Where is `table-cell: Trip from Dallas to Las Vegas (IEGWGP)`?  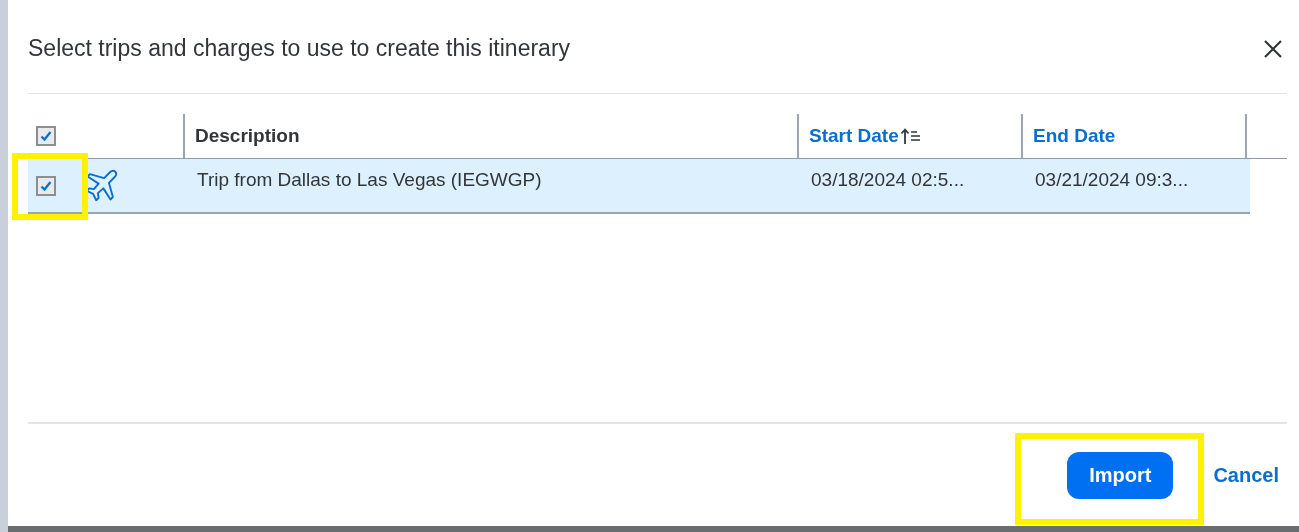 table-cell: Trip from Dallas to Las Vegas (IEGWGP) is located at coordinates (369, 180).